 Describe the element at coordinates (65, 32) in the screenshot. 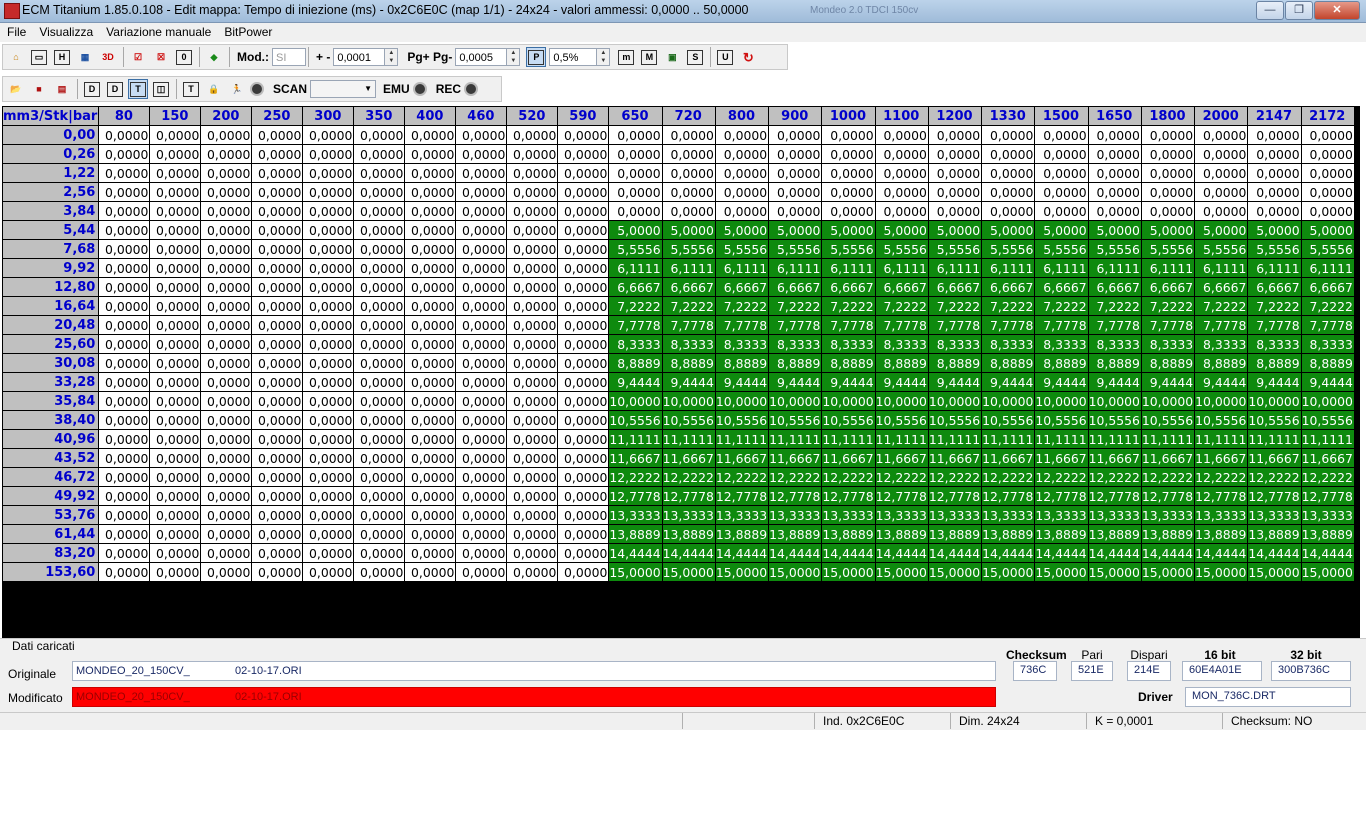

I see `menu-visualizza: Visualizza` at that location.